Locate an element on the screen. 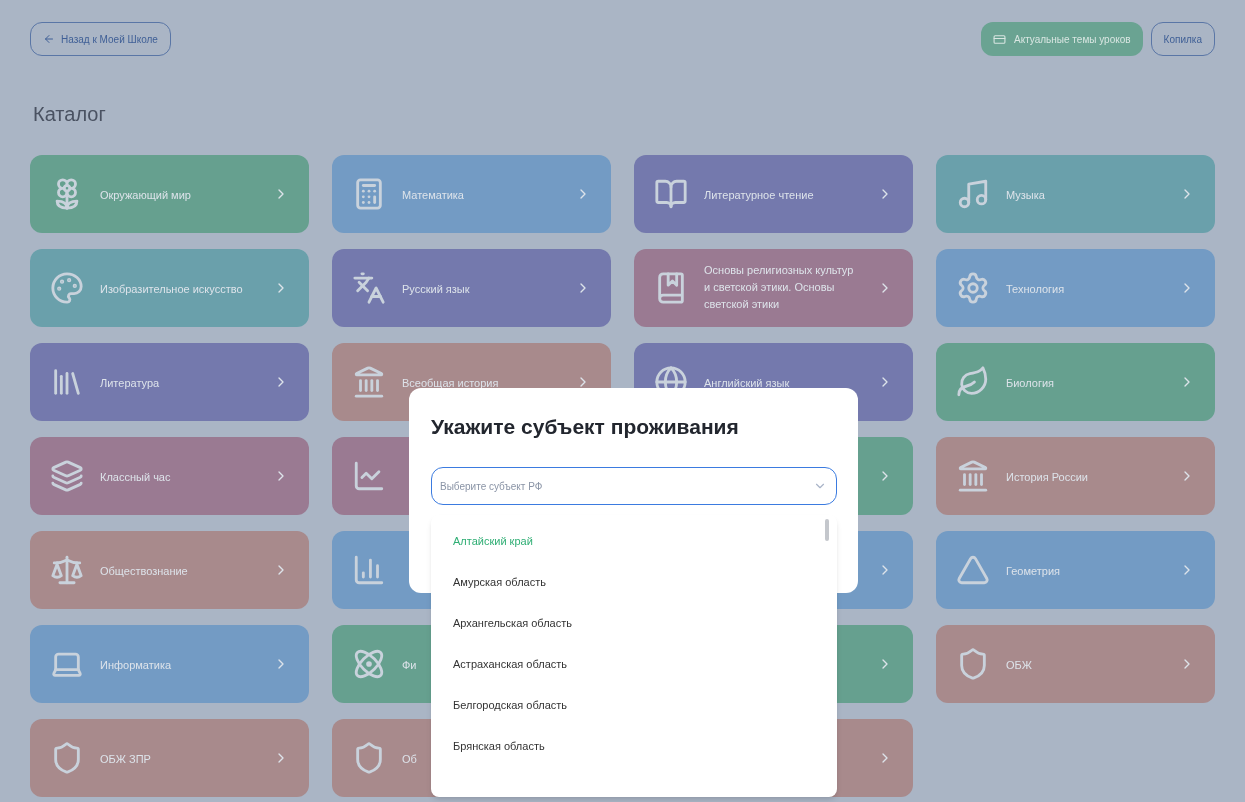  subject-card: Литературное чтение is located at coordinates (773, 194).